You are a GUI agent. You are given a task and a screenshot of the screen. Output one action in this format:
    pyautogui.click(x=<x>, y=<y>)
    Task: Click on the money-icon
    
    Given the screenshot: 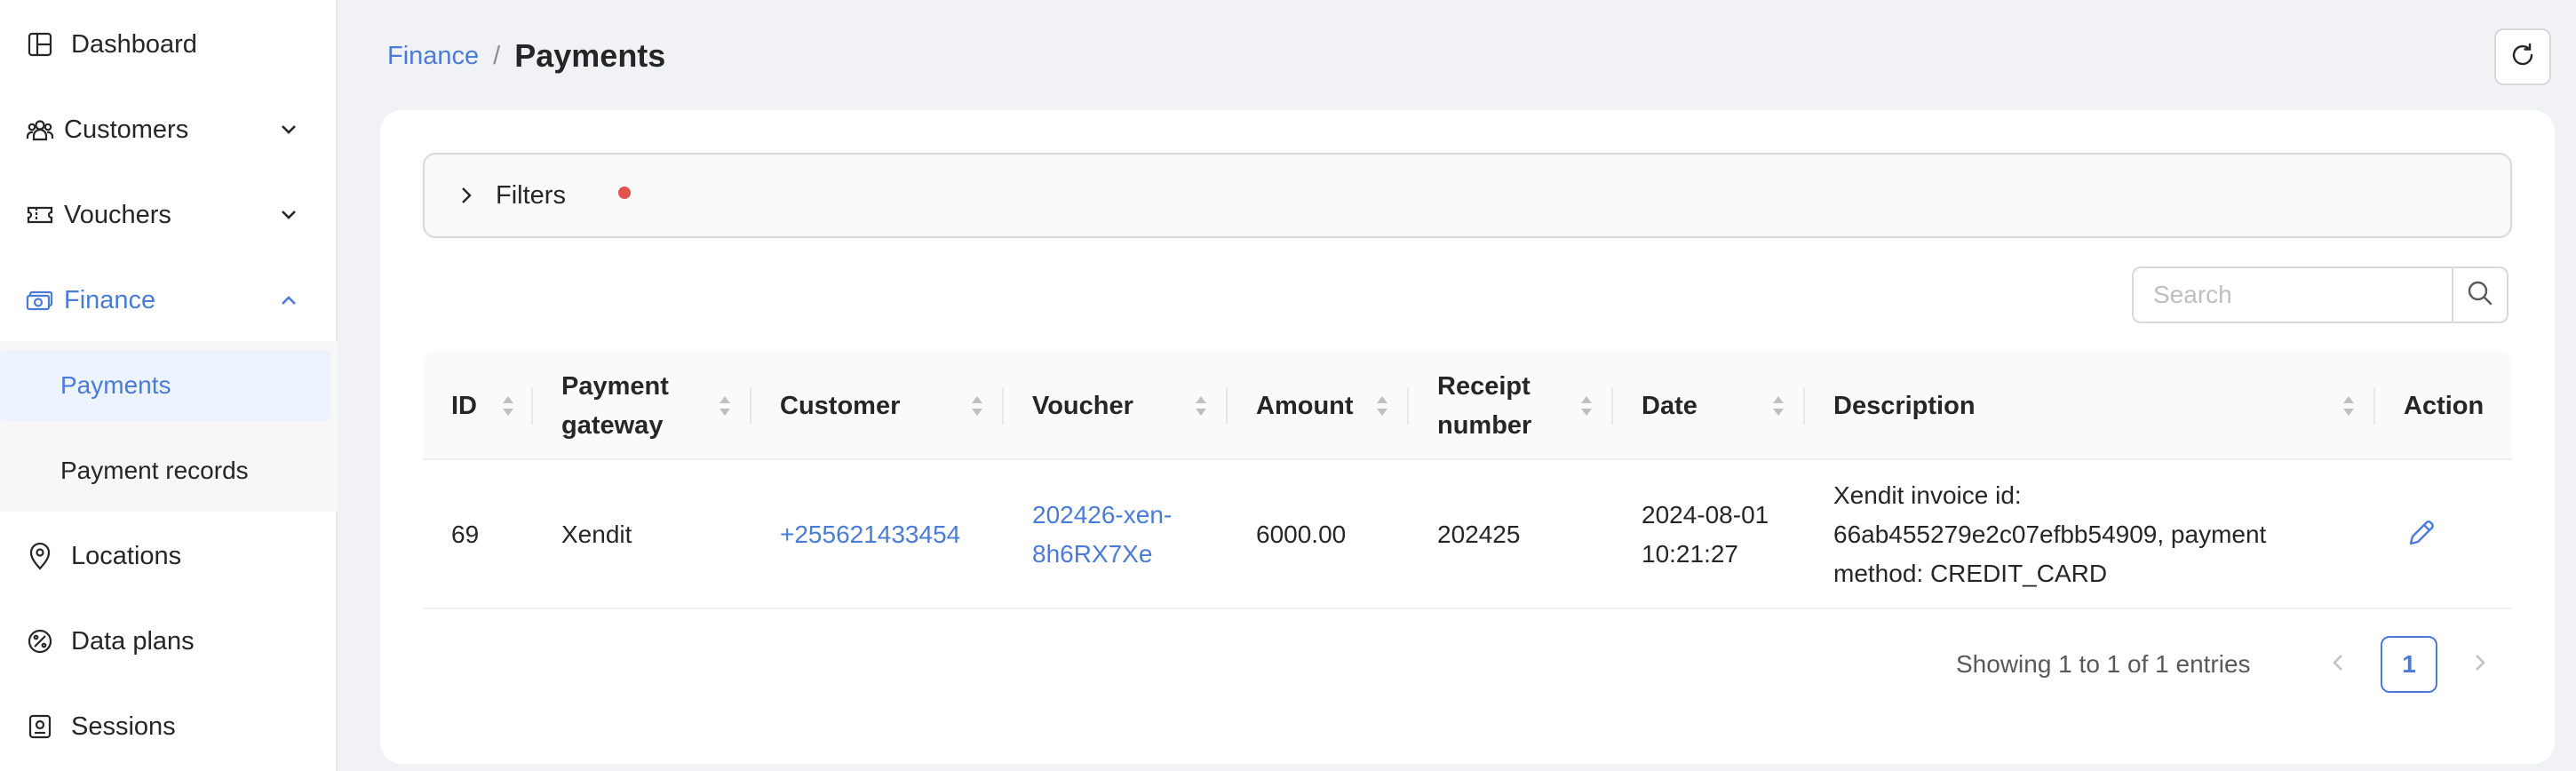 What is the action you would take?
    pyautogui.click(x=40, y=300)
    